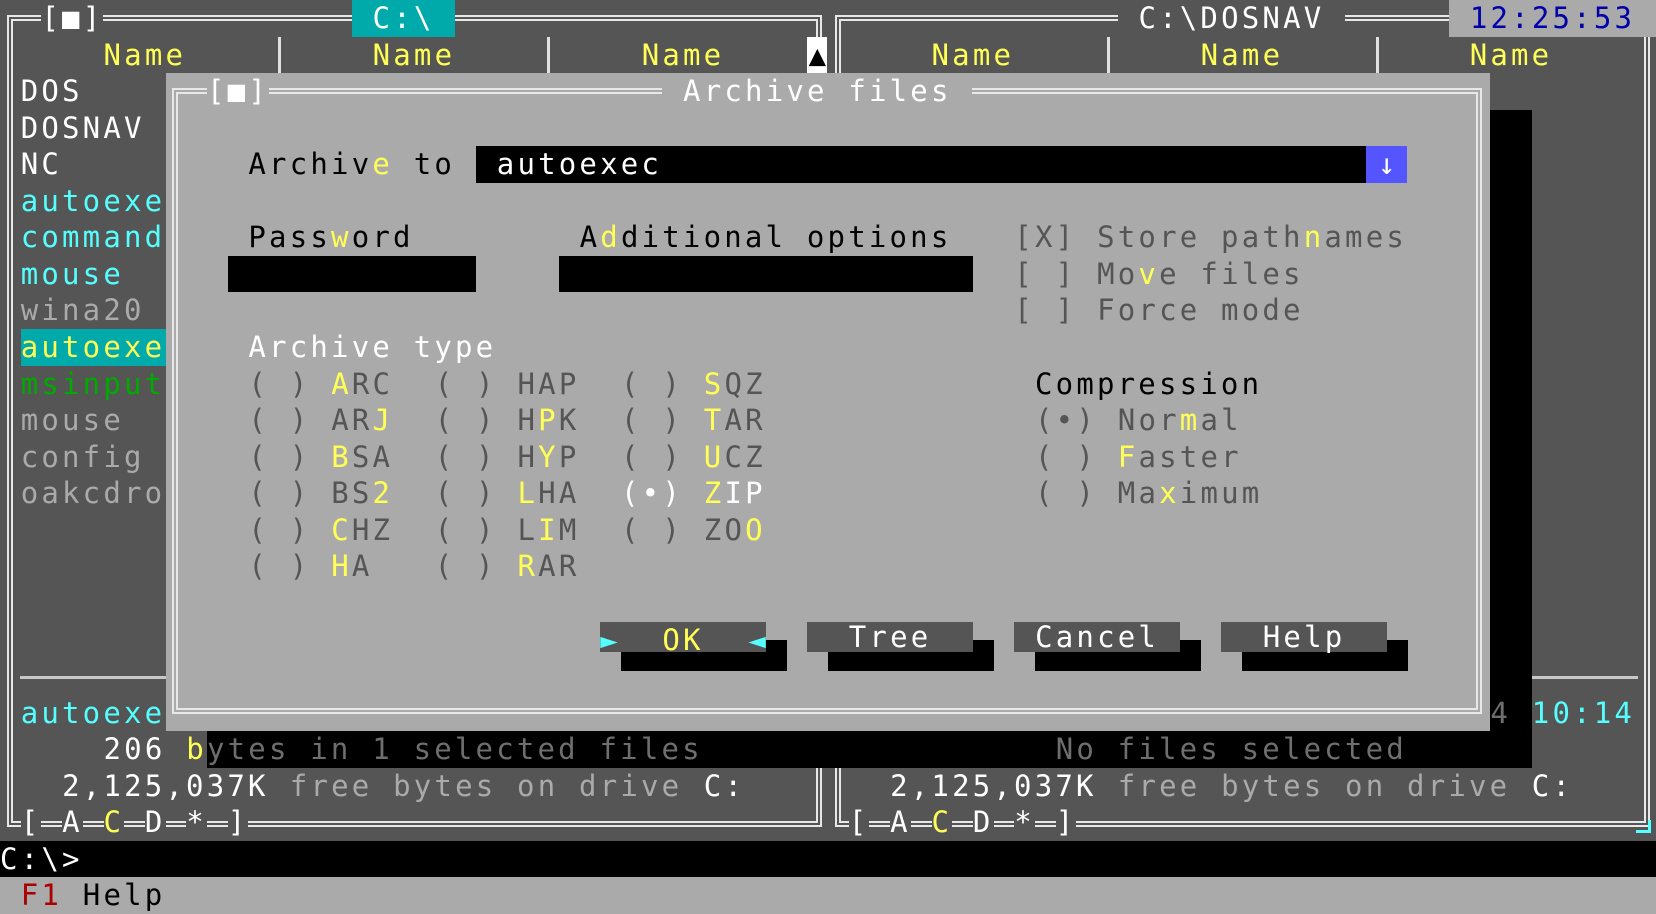 The image size is (1656, 914). What do you see at coordinates (549, 566) in the screenshot?
I see `archive-type-label-rar: RAR` at bounding box center [549, 566].